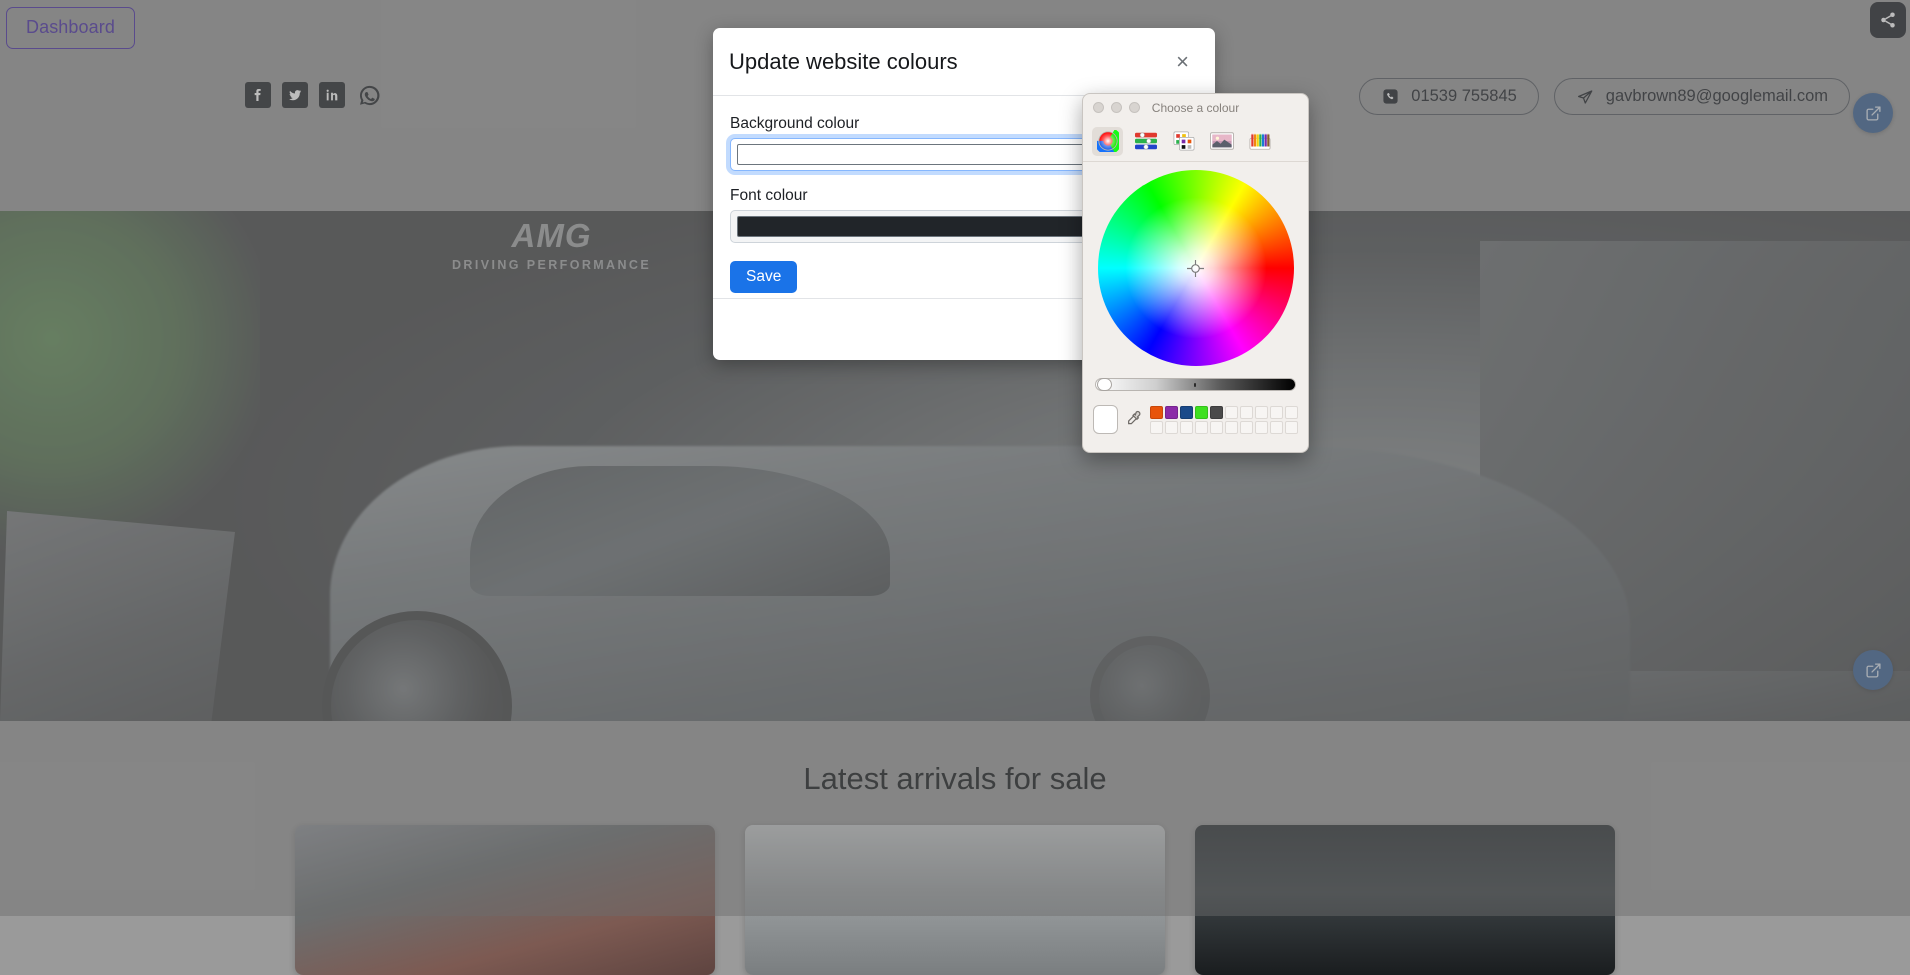 This screenshot has width=1910, height=975. What do you see at coordinates (1145, 141) in the screenshot?
I see `colour-sliders-tool` at bounding box center [1145, 141].